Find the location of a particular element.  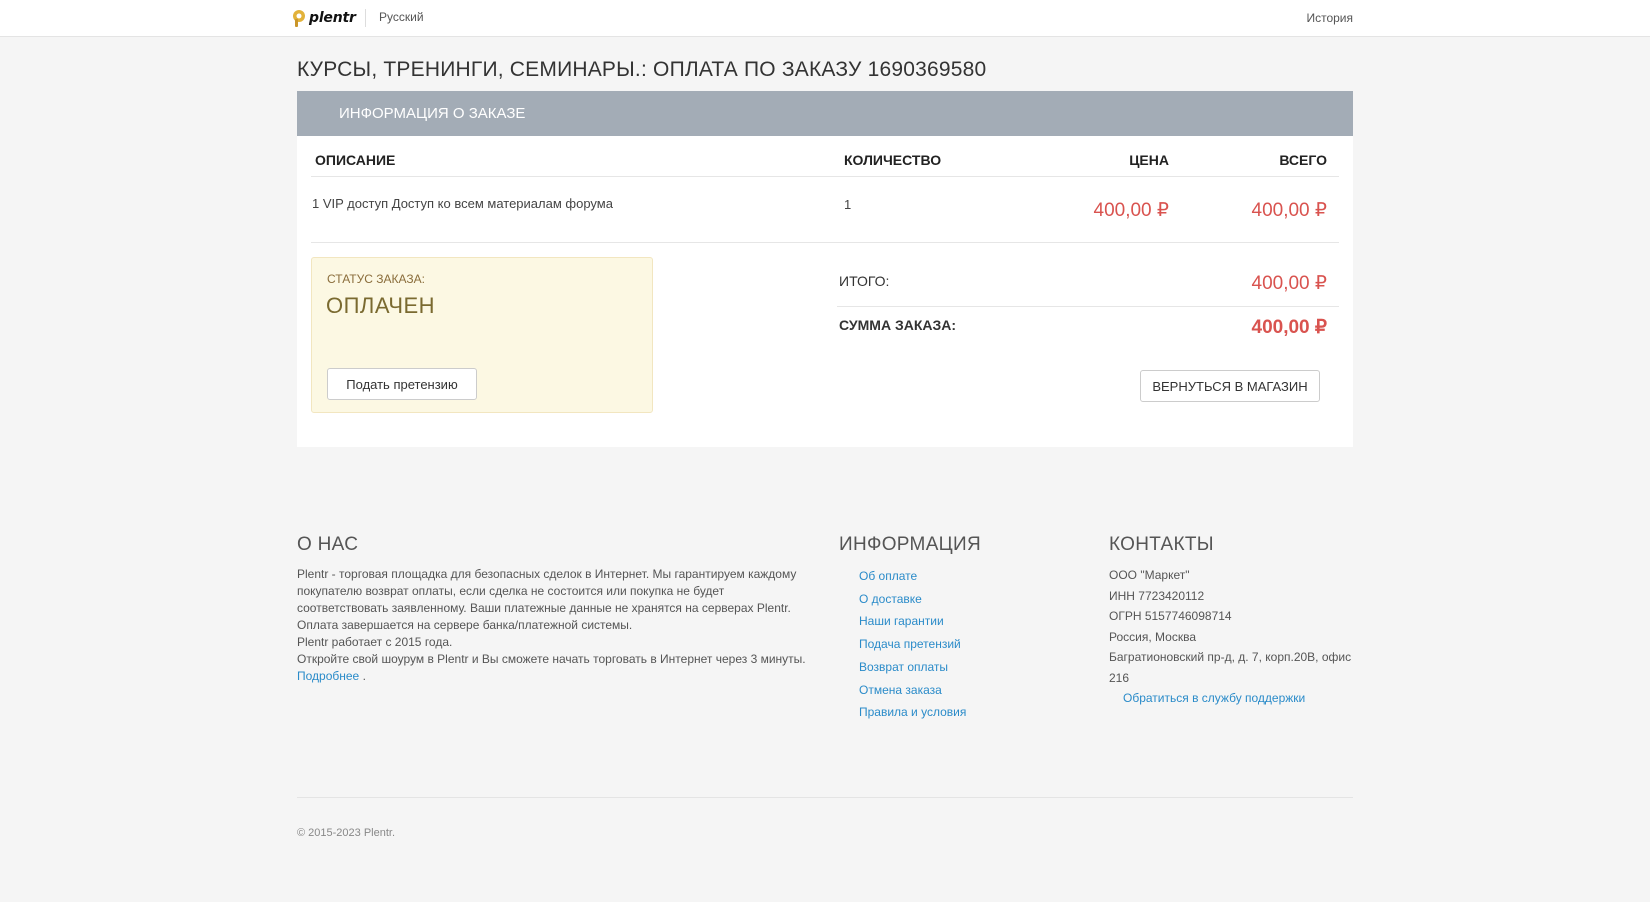

top-navbar: plentr Русский История is located at coordinates (825, 18).